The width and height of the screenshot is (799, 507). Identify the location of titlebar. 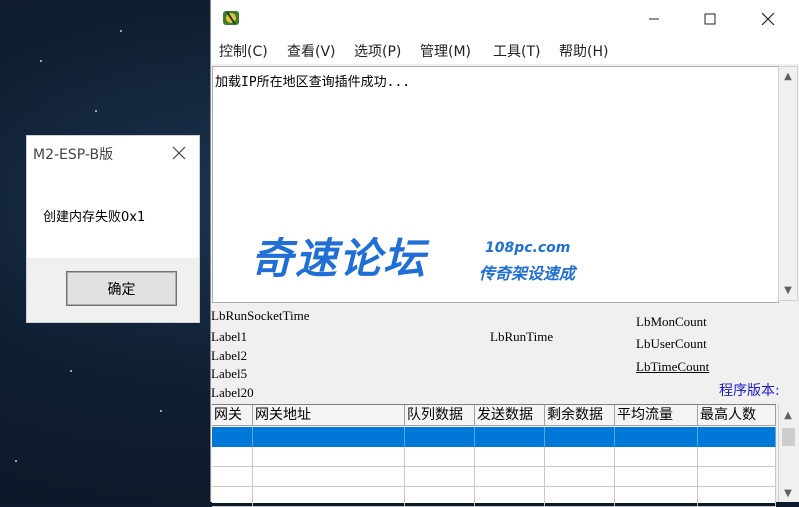
(505, 19).